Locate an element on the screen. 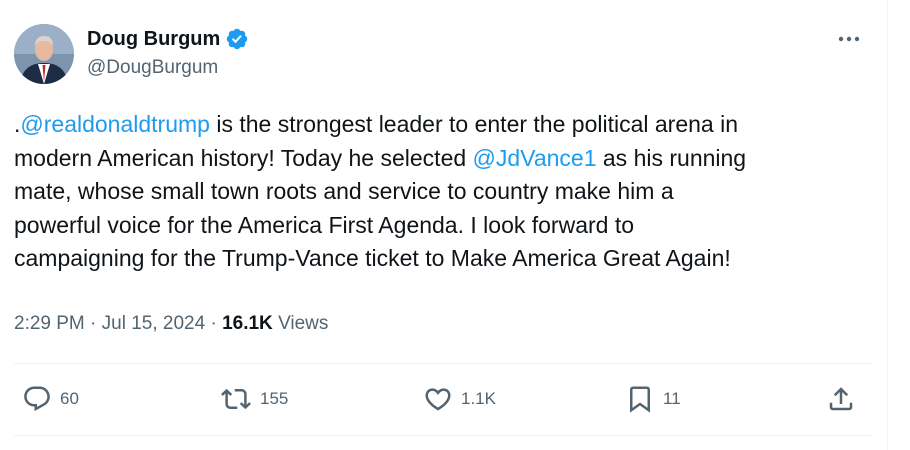 This screenshot has height=450, width=910. author-name-row: Doug Burgum is located at coordinates (168, 39).